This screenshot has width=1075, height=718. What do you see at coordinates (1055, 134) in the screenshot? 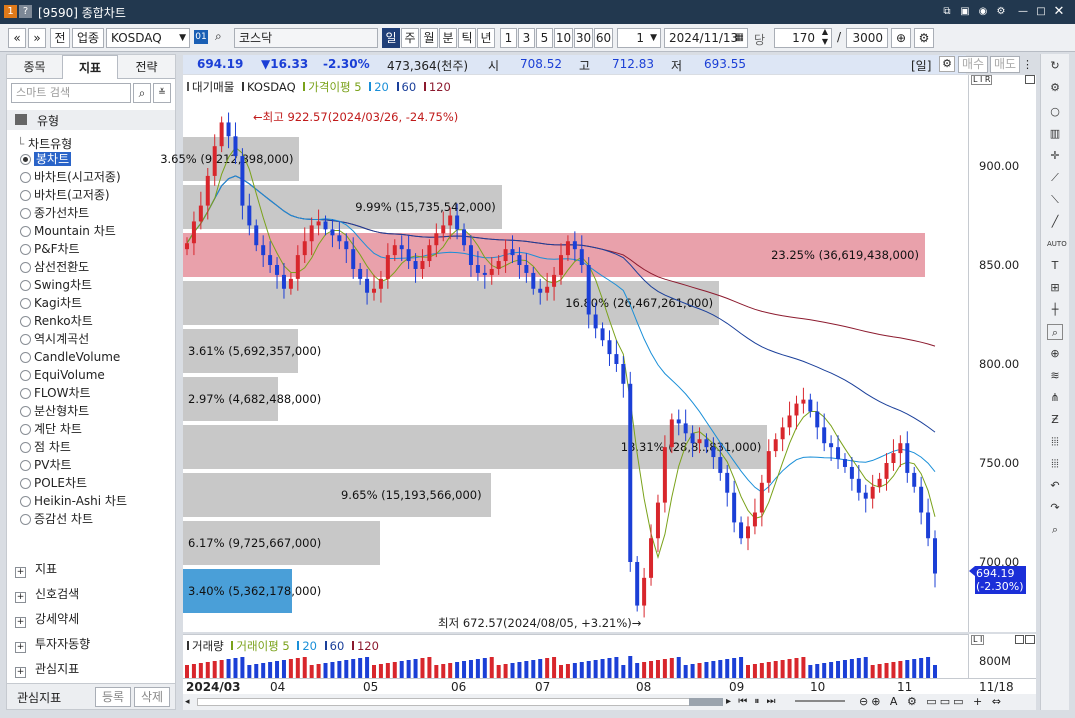
I see `bar-chart-icon: ▥` at bounding box center [1055, 134].